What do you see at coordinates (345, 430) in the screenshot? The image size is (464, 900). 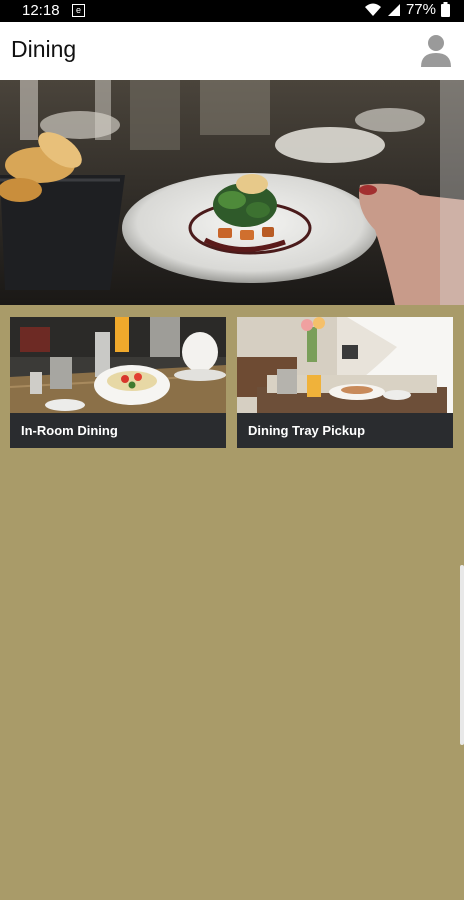 I see `tile-label: Dining Tray Pickup` at bounding box center [345, 430].